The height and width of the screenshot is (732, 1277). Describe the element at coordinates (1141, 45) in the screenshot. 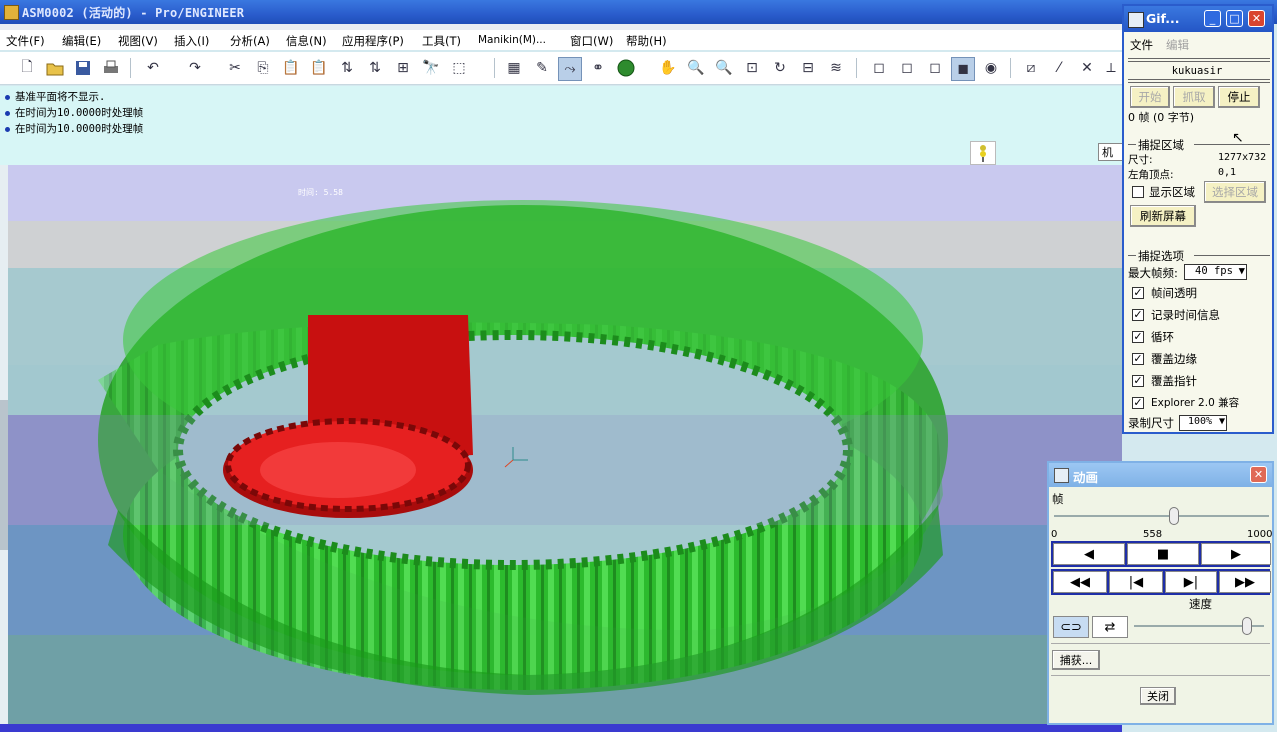

I see `gif-menu-file: 文件` at that location.